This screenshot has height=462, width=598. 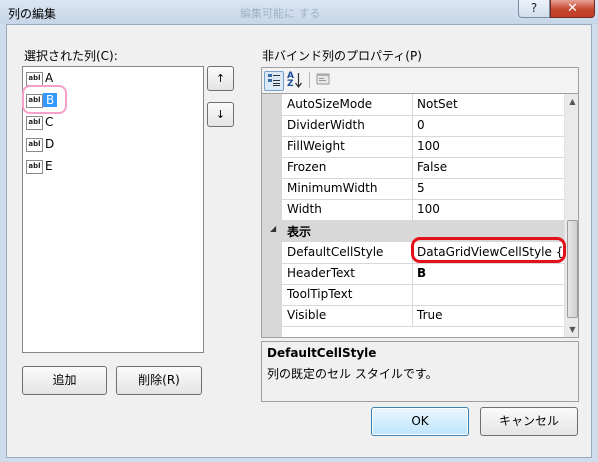 What do you see at coordinates (64, 380) in the screenshot?
I see `add-button: 追加` at bounding box center [64, 380].